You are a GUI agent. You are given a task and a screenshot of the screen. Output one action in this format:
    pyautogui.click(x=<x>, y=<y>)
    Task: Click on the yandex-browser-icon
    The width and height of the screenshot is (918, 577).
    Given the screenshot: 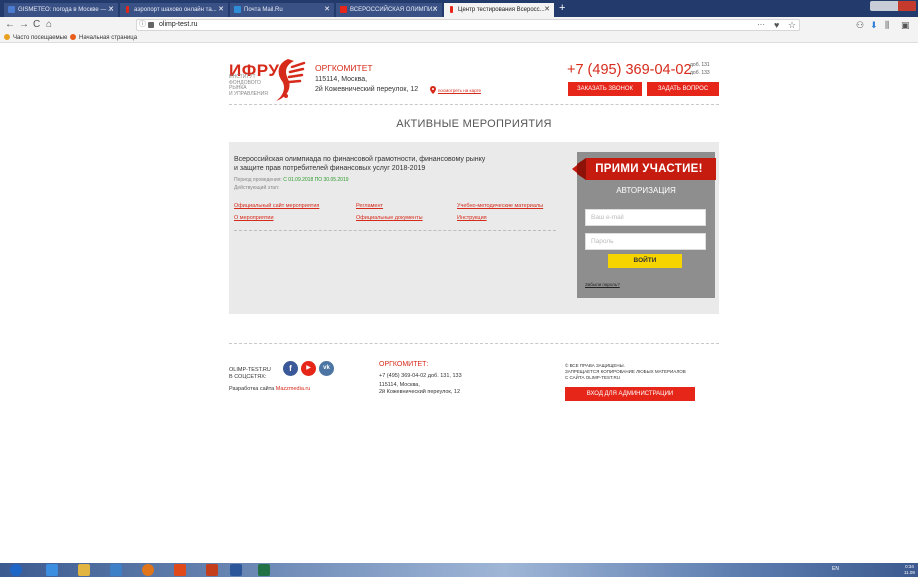 What is the action you would take?
    pyautogui.click(x=180, y=570)
    